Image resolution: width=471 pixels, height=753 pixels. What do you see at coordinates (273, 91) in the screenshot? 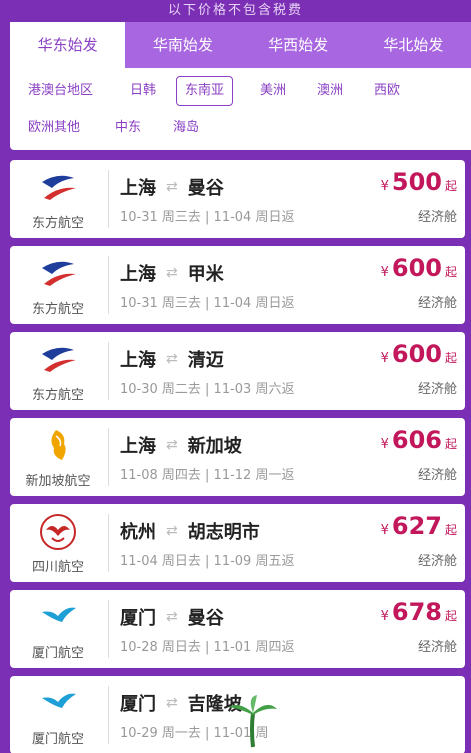
I see `region-americas: 美洲` at bounding box center [273, 91].